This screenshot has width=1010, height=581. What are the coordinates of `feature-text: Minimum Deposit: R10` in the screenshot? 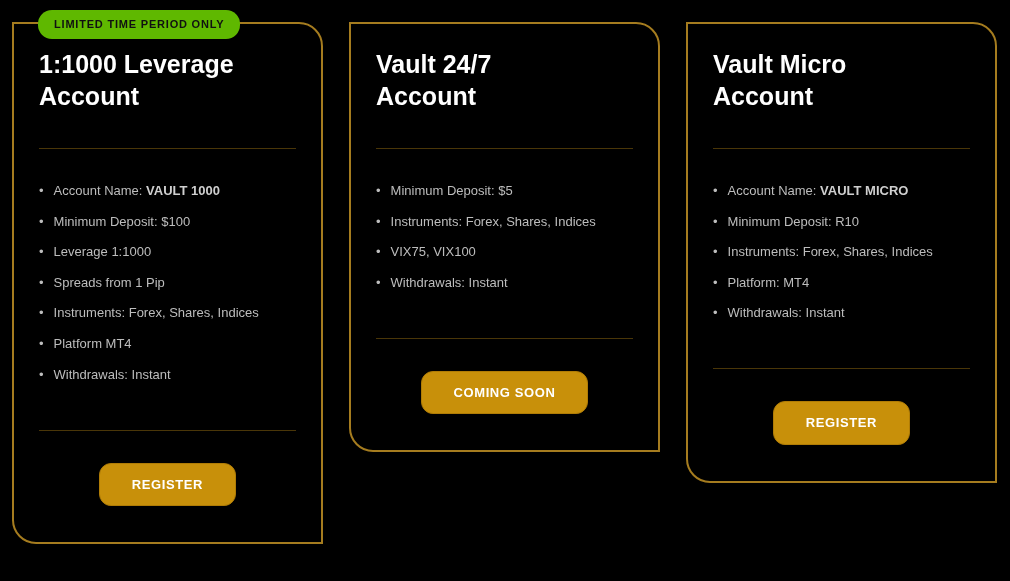 It's located at (793, 221).